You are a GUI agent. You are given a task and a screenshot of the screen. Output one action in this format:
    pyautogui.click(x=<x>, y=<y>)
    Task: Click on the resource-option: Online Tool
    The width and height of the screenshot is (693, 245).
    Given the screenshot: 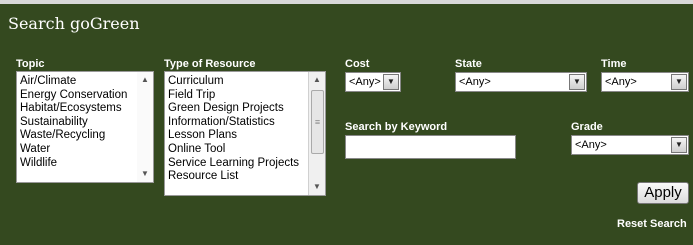 What is the action you would take?
    pyautogui.click(x=246, y=150)
    